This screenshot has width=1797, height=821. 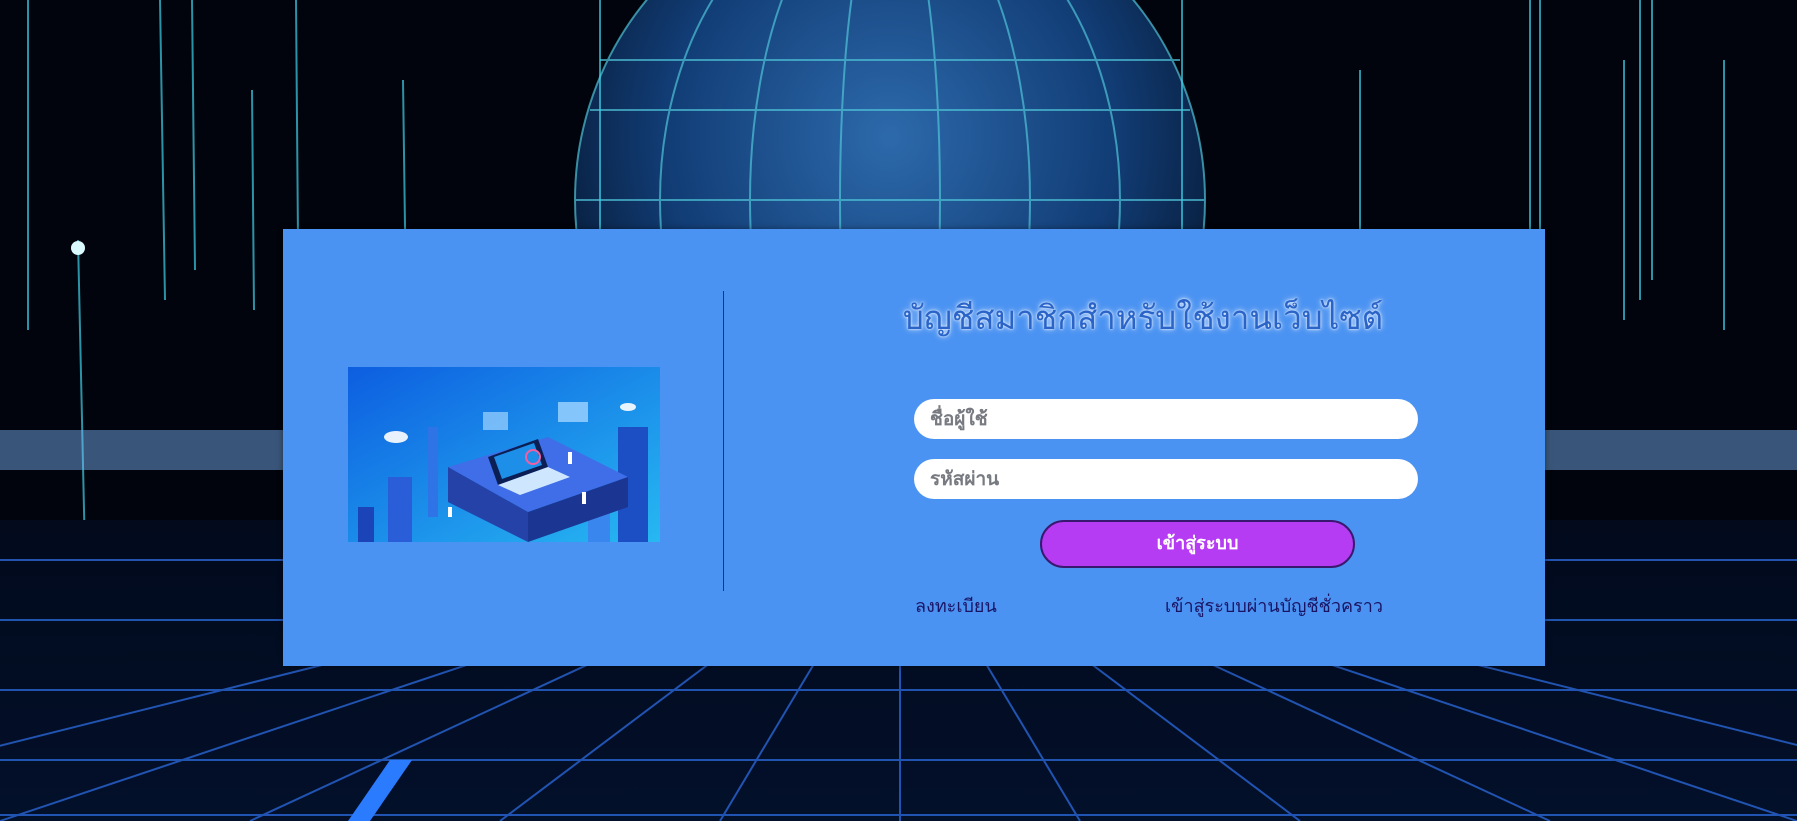 I want to click on guest-login-link: เข้าสู่ระบบผ่านบัญชีชั่วคราว, so click(x=1274, y=605).